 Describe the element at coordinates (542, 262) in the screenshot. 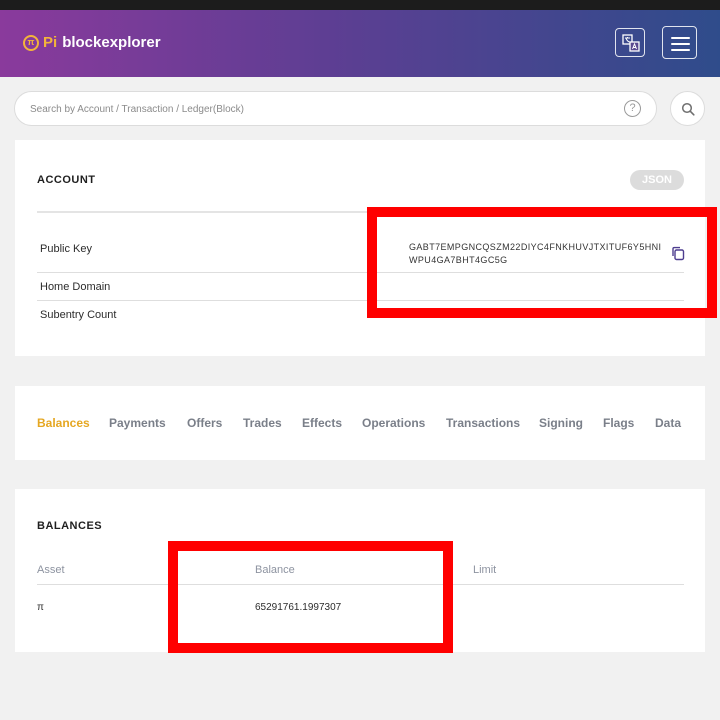

I see `public-key-highlight-box` at that location.